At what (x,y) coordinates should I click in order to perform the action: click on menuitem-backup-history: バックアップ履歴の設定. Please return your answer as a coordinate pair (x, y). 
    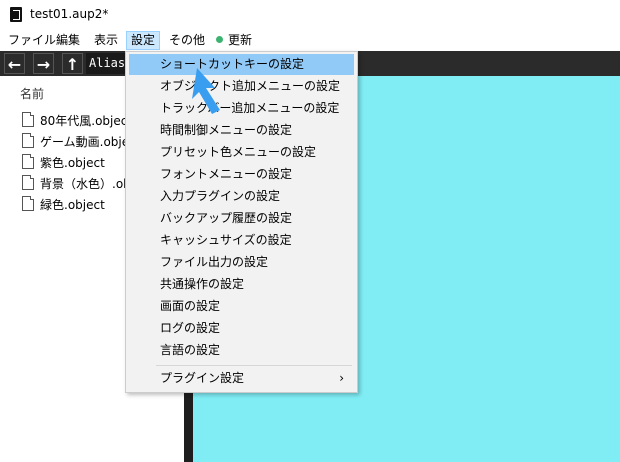
    Looking at the image, I should click on (241, 218).